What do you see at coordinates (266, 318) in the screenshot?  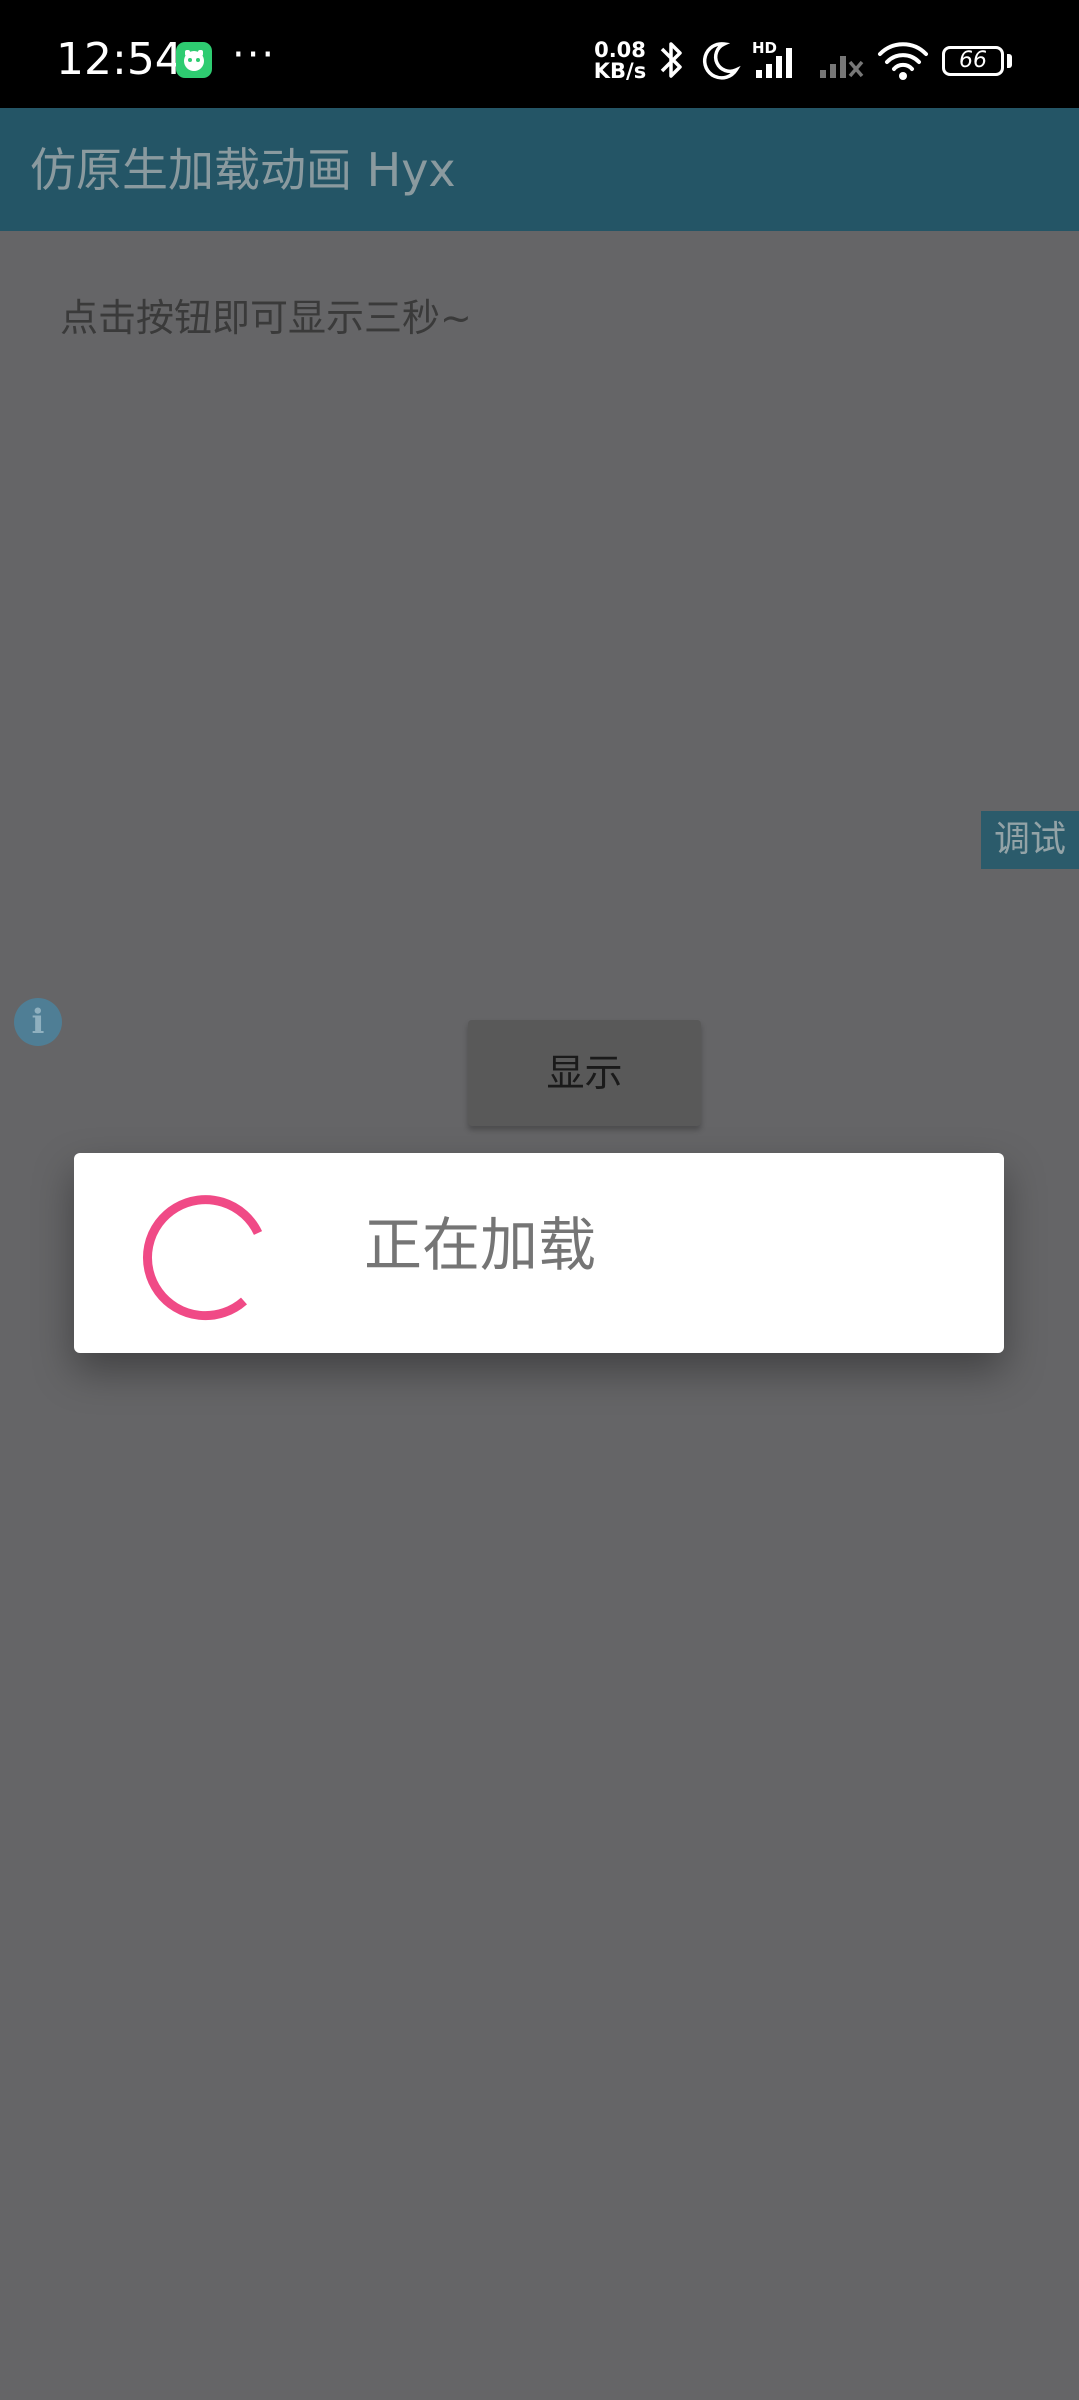 I see `hint-text: 点击按钮即可显示三秒~` at bounding box center [266, 318].